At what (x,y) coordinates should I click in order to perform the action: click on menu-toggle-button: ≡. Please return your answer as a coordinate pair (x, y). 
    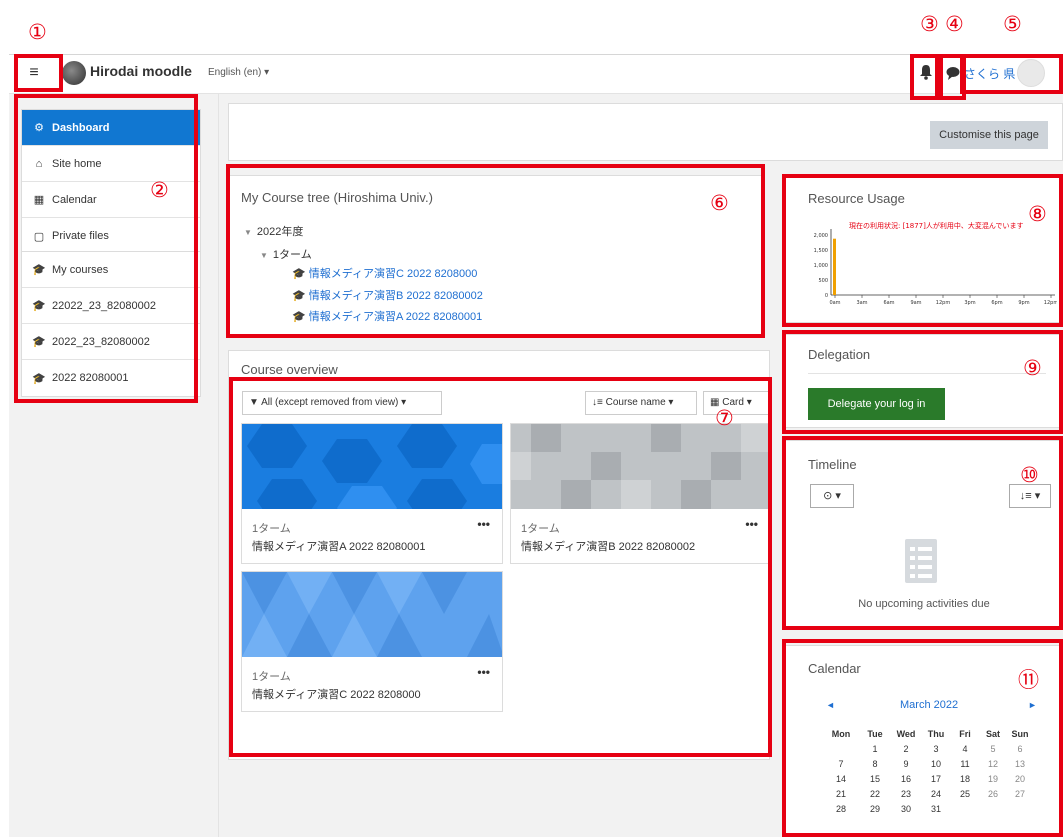
    Looking at the image, I should click on (34, 73).